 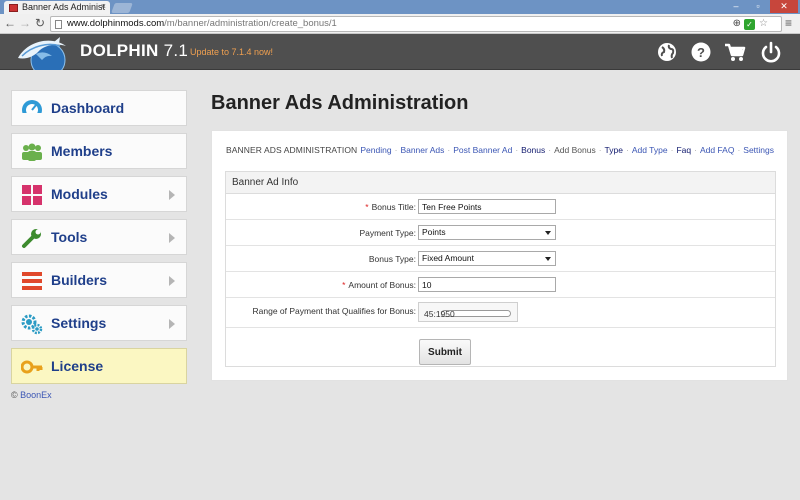 I want to click on form-row-payment-type: Payment Type: Points, so click(x=500, y=233).